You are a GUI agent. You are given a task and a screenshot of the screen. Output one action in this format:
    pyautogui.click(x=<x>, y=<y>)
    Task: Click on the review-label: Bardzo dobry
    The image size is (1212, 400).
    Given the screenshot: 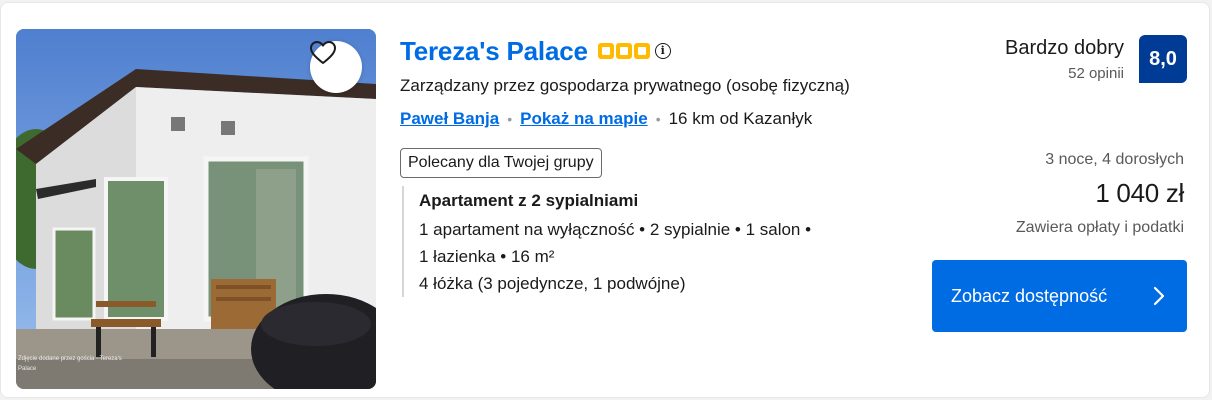 What is the action you would take?
    pyautogui.click(x=1064, y=48)
    